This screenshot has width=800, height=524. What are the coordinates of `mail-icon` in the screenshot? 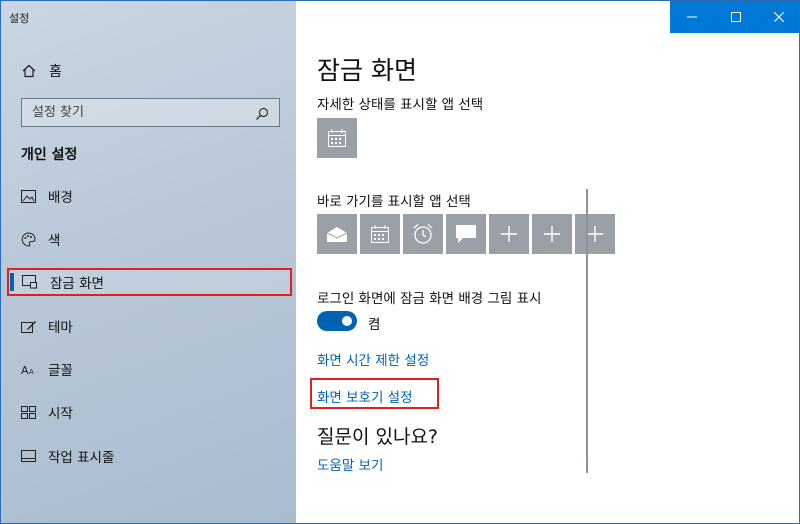 It's located at (337, 234).